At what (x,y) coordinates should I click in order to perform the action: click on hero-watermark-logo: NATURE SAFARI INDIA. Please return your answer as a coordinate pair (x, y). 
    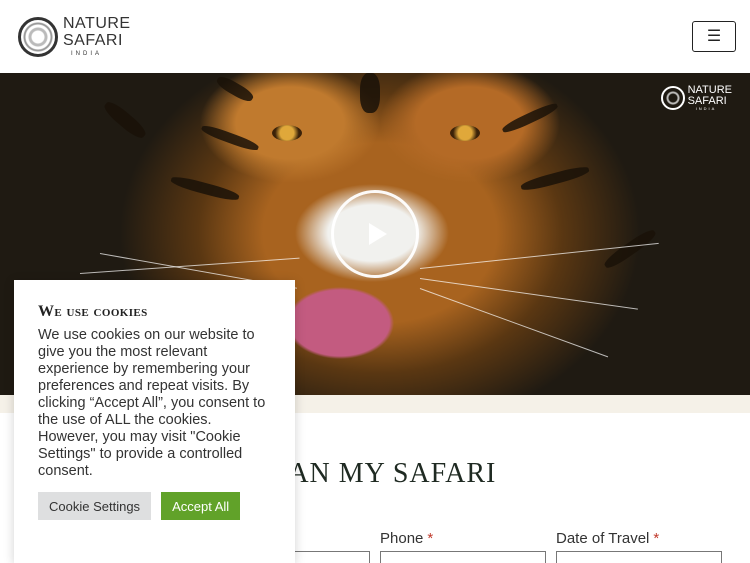
    Looking at the image, I should click on (696, 98).